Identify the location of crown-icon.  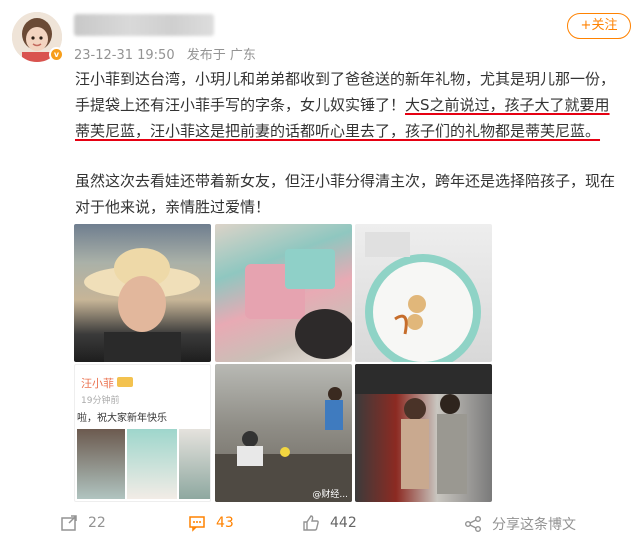
(125, 382).